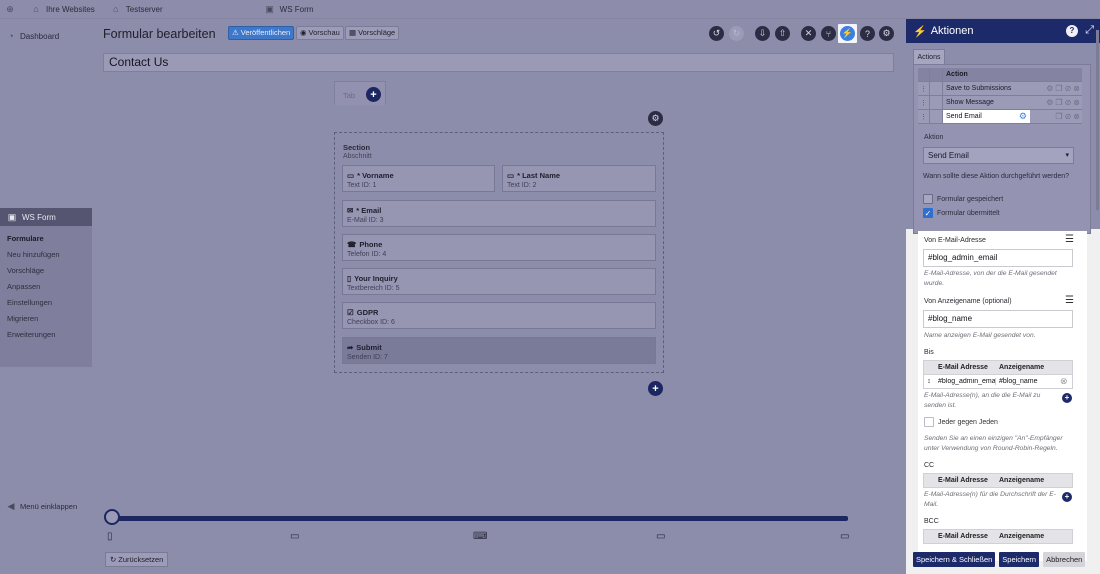 This screenshot has width=1100, height=574. Describe the element at coordinates (261, 33) in the screenshot. I see `publish-button: ⚠ Veröffentlichen` at that location.